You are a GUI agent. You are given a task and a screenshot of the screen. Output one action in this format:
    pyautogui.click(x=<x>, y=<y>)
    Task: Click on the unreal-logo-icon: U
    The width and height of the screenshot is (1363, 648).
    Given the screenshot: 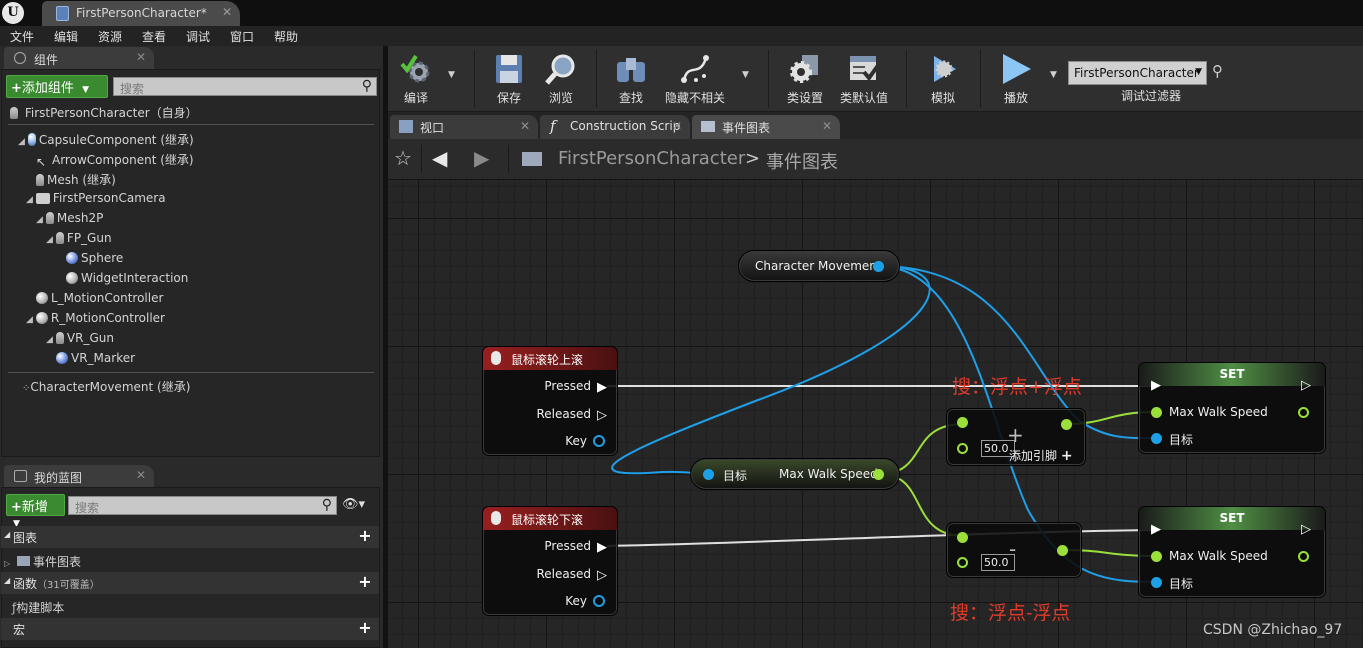 What is the action you would take?
    pyautogui.click(x=13, y=13)
    